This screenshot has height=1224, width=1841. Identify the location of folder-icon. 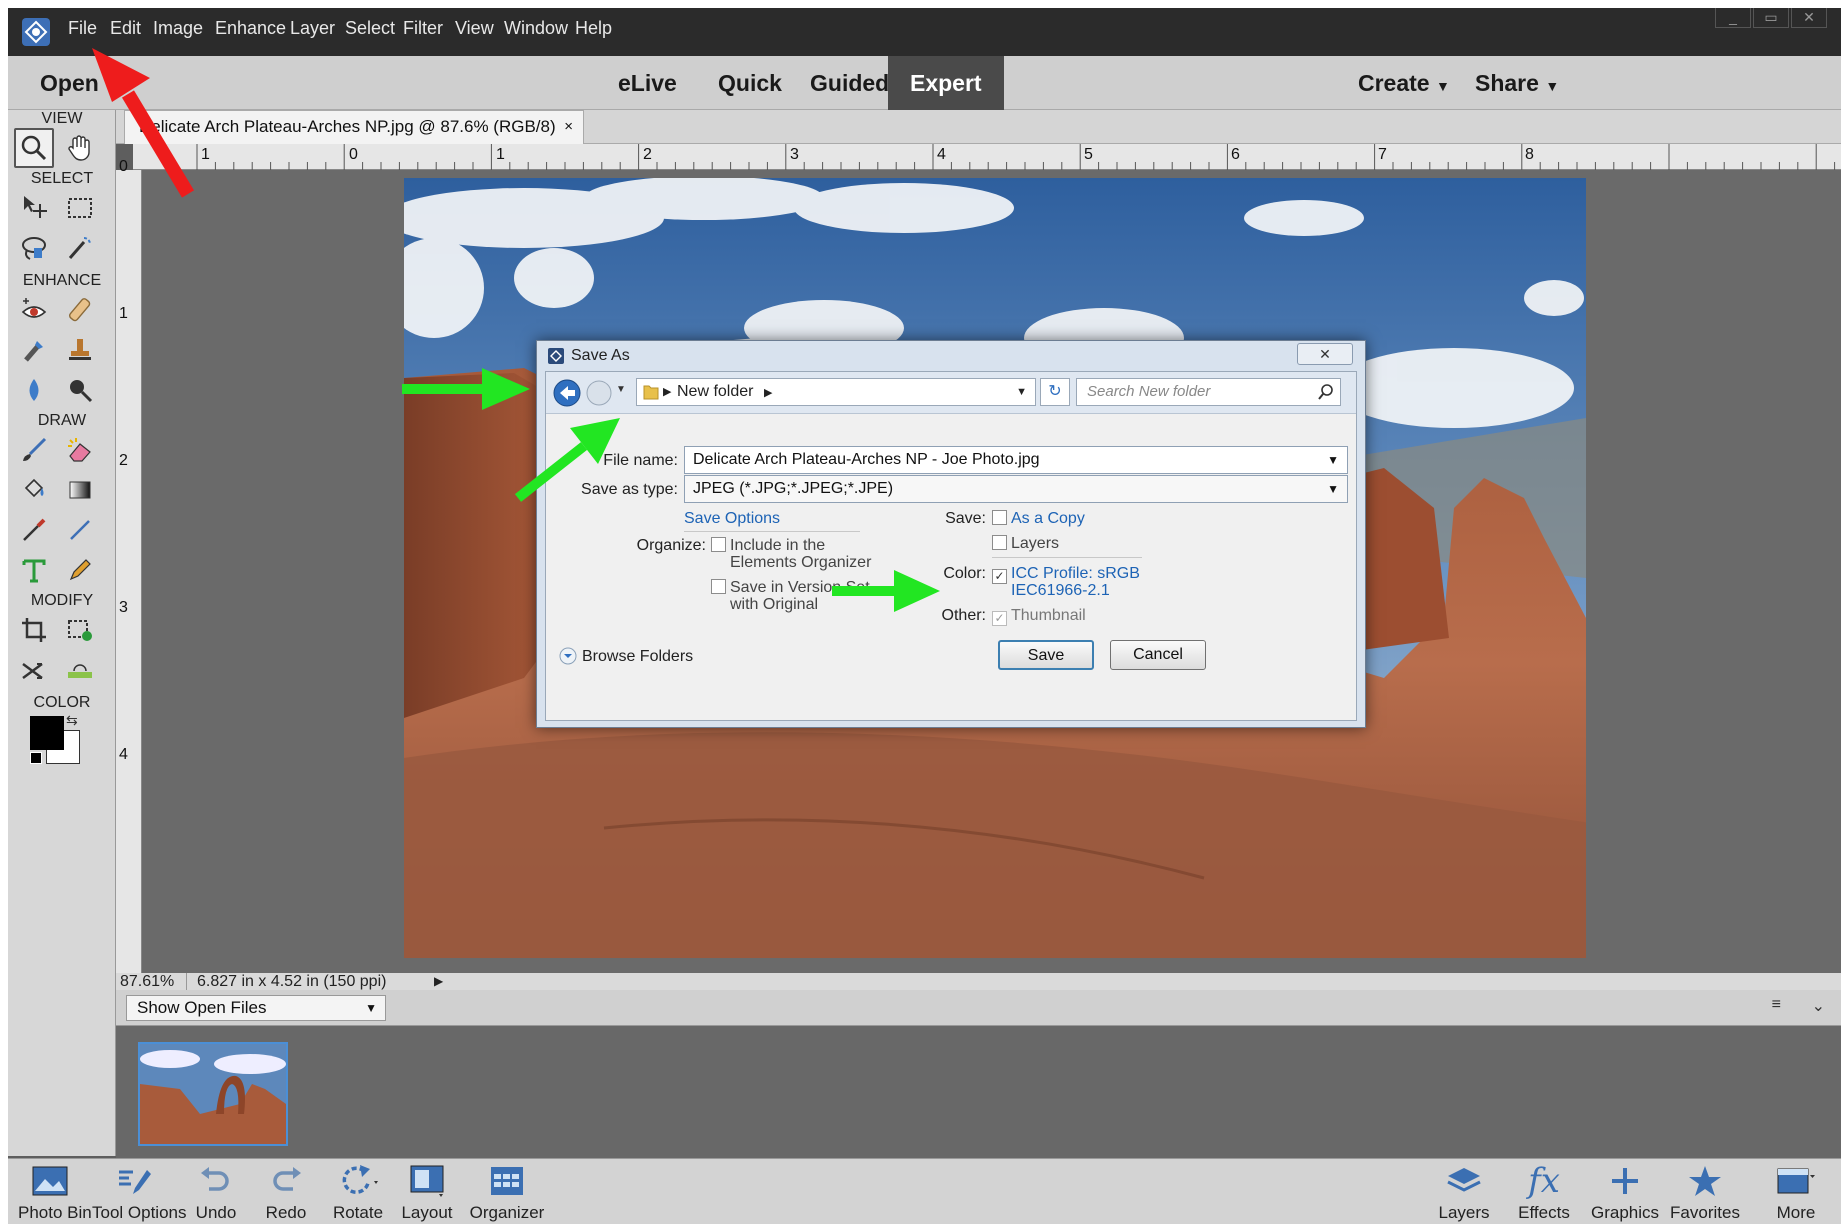
(651, 392).